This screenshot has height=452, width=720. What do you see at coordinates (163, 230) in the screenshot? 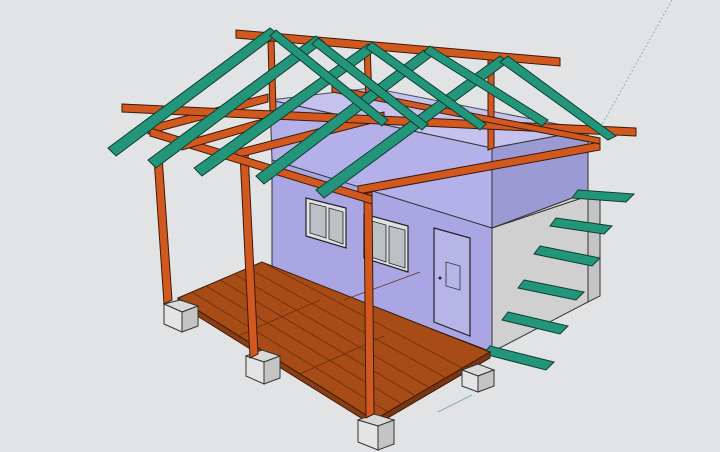
I see `post-front-left` at bounding box center [163, 230].